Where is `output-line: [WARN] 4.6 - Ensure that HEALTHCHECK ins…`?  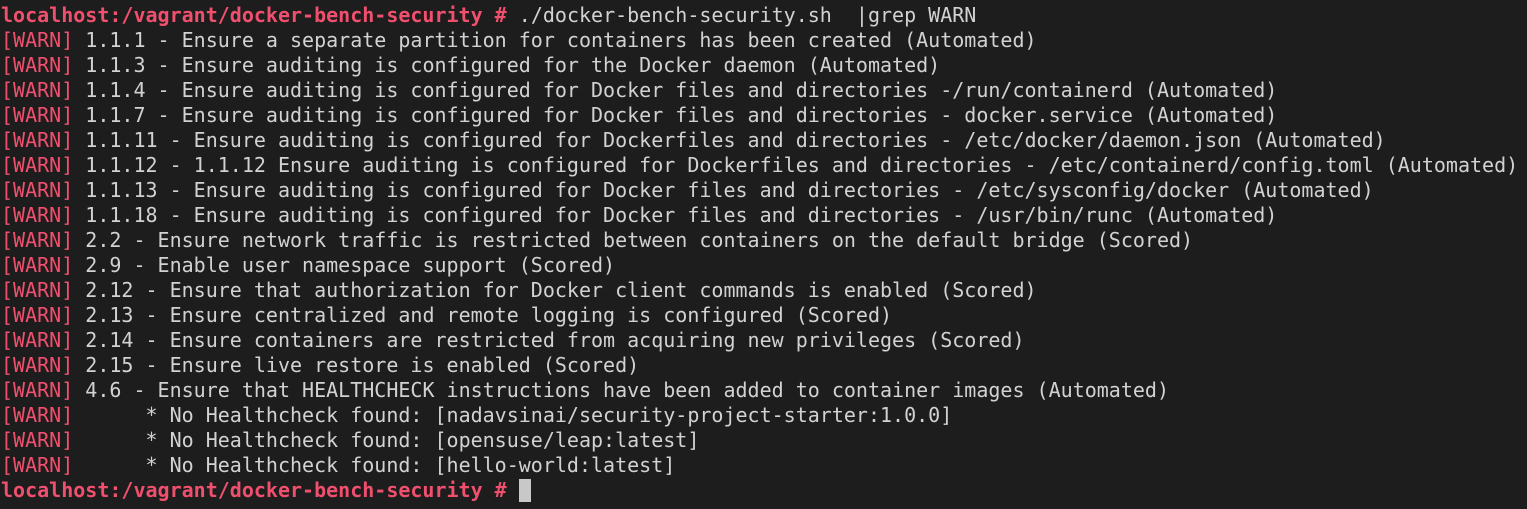
output-line: [WARN] 4.6 - Ensure that HEALTHCHECK ins… is located at coordinates (759, 390).